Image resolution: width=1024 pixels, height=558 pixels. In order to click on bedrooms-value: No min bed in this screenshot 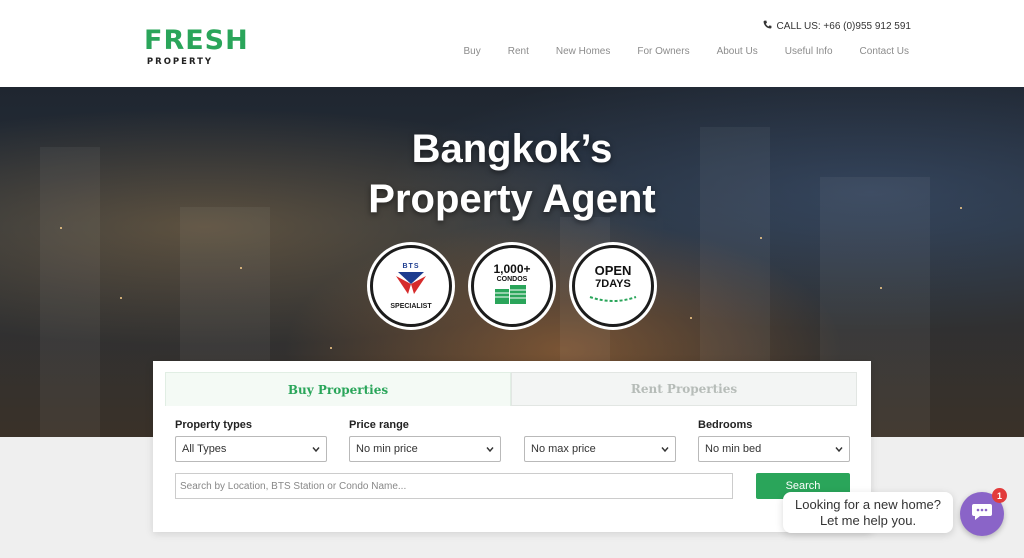, I will do `click(733, 449)`.